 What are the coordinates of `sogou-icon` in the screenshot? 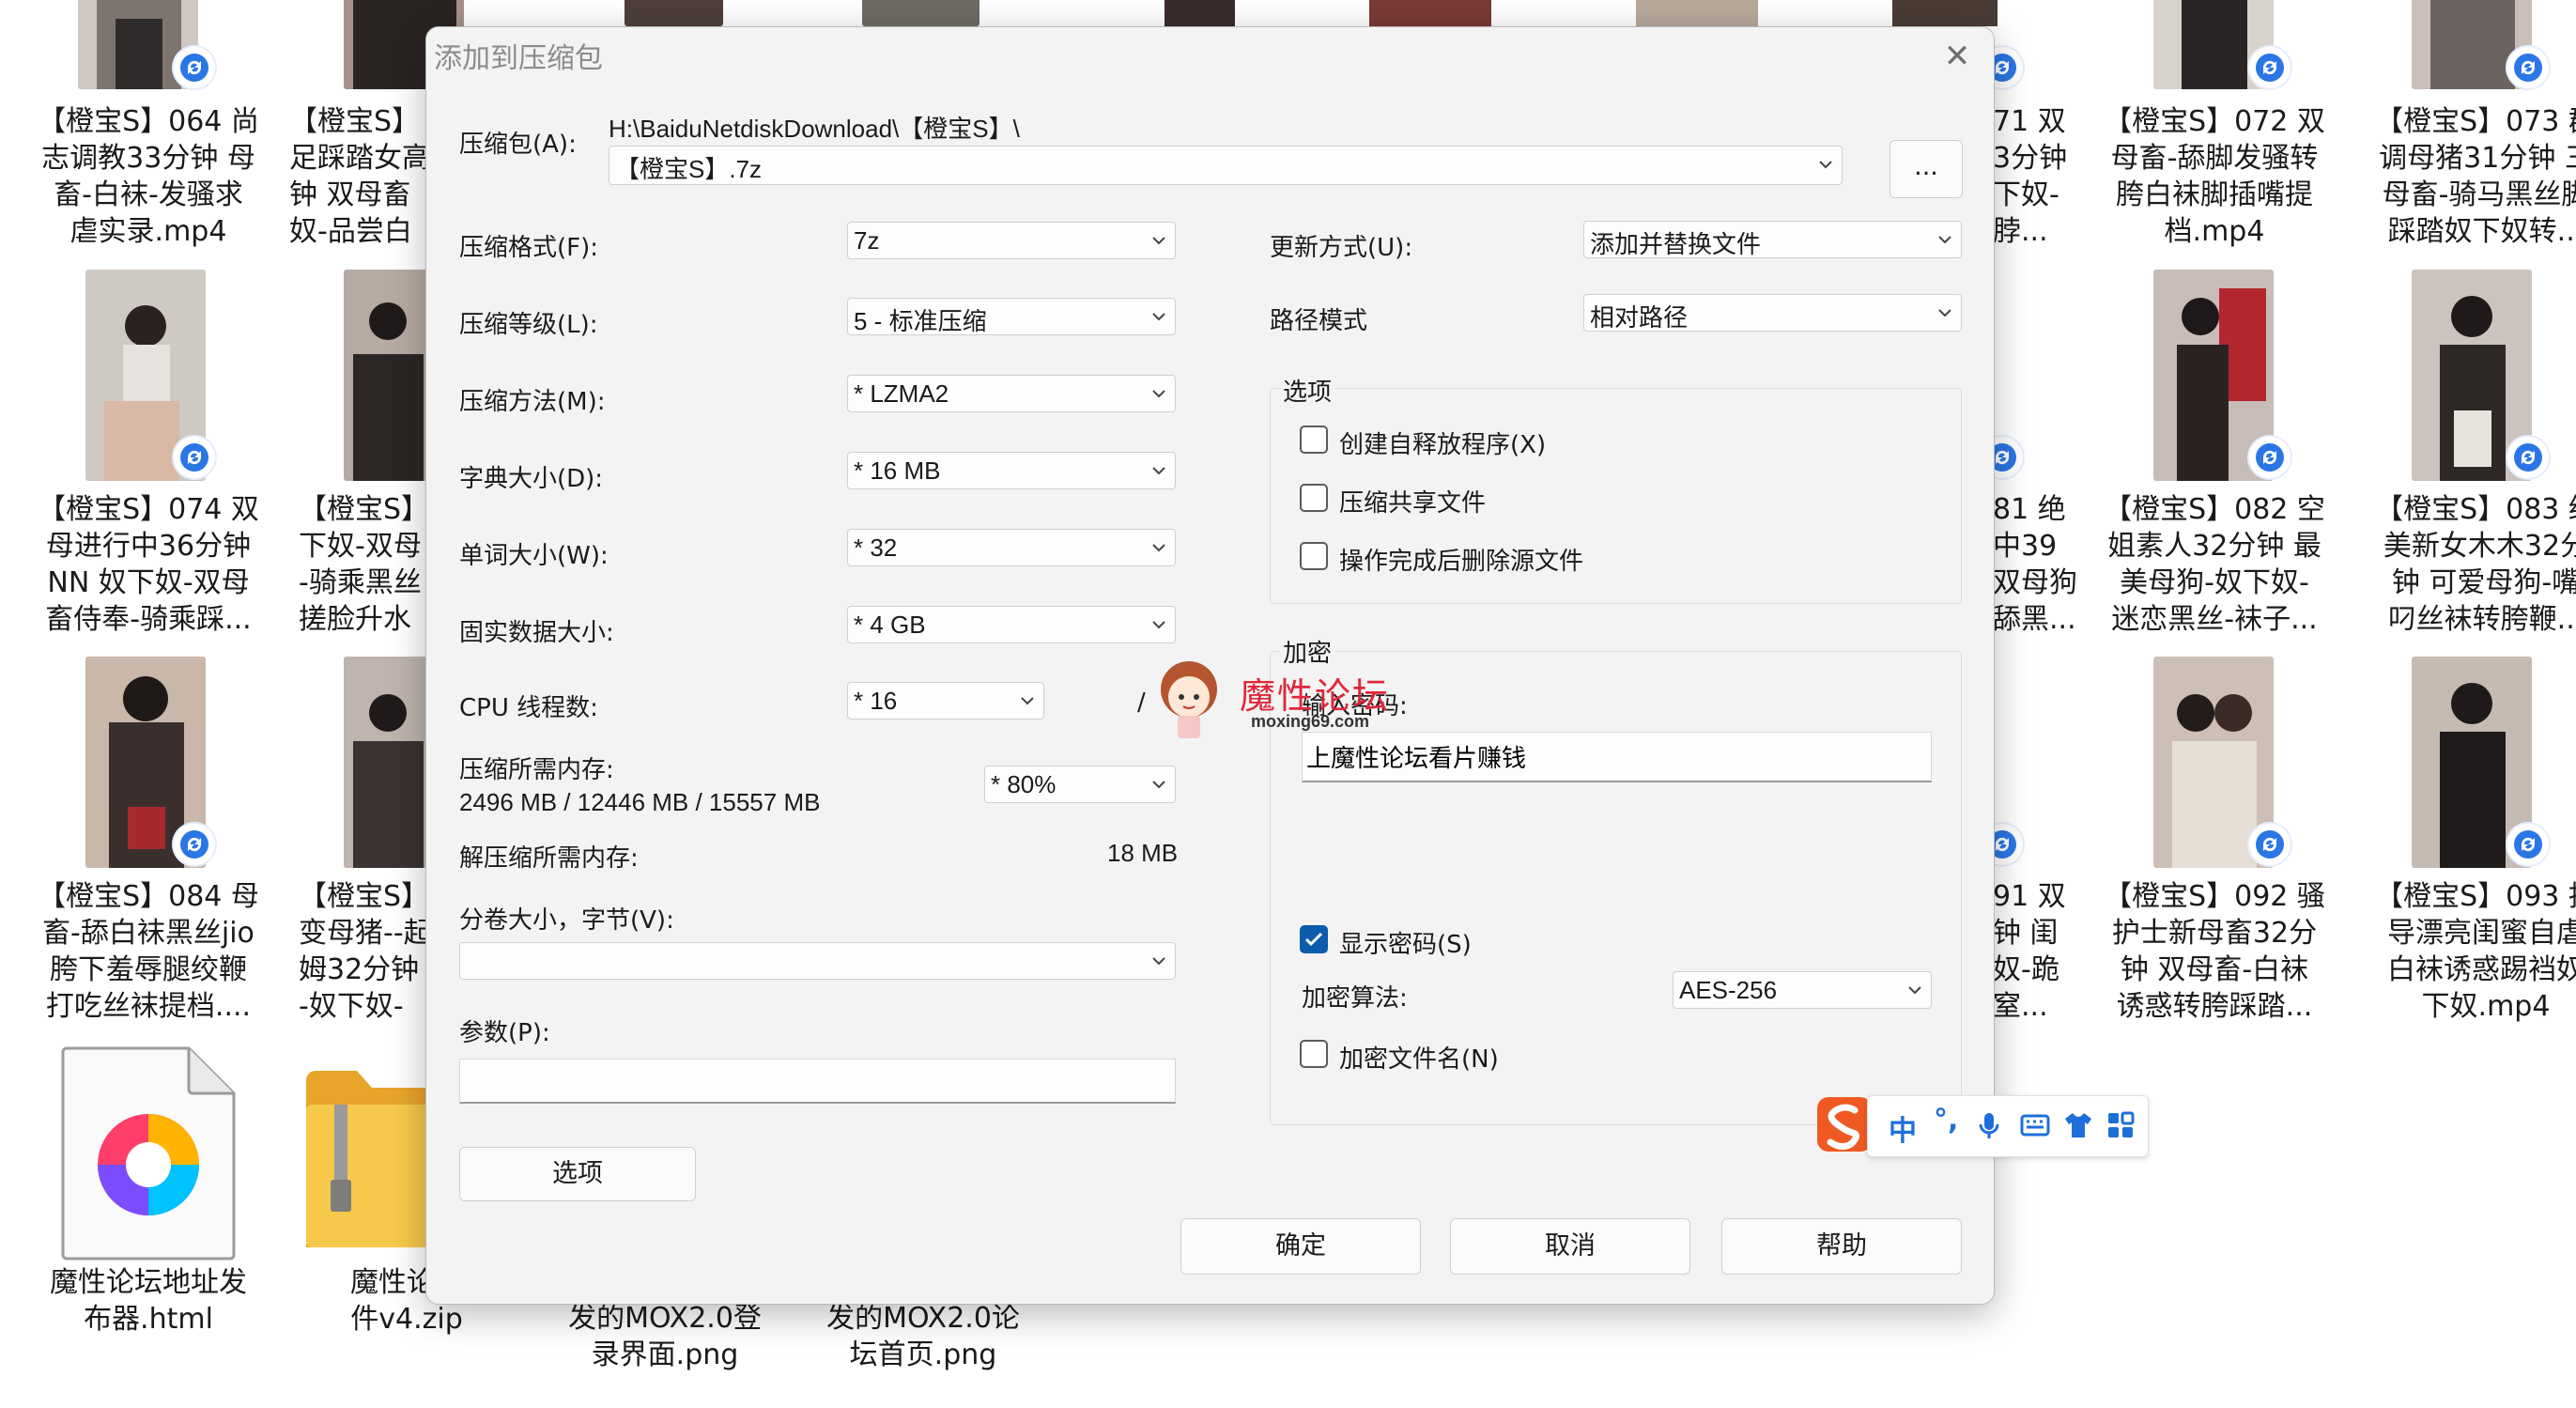 It's located at (1844, 1124).